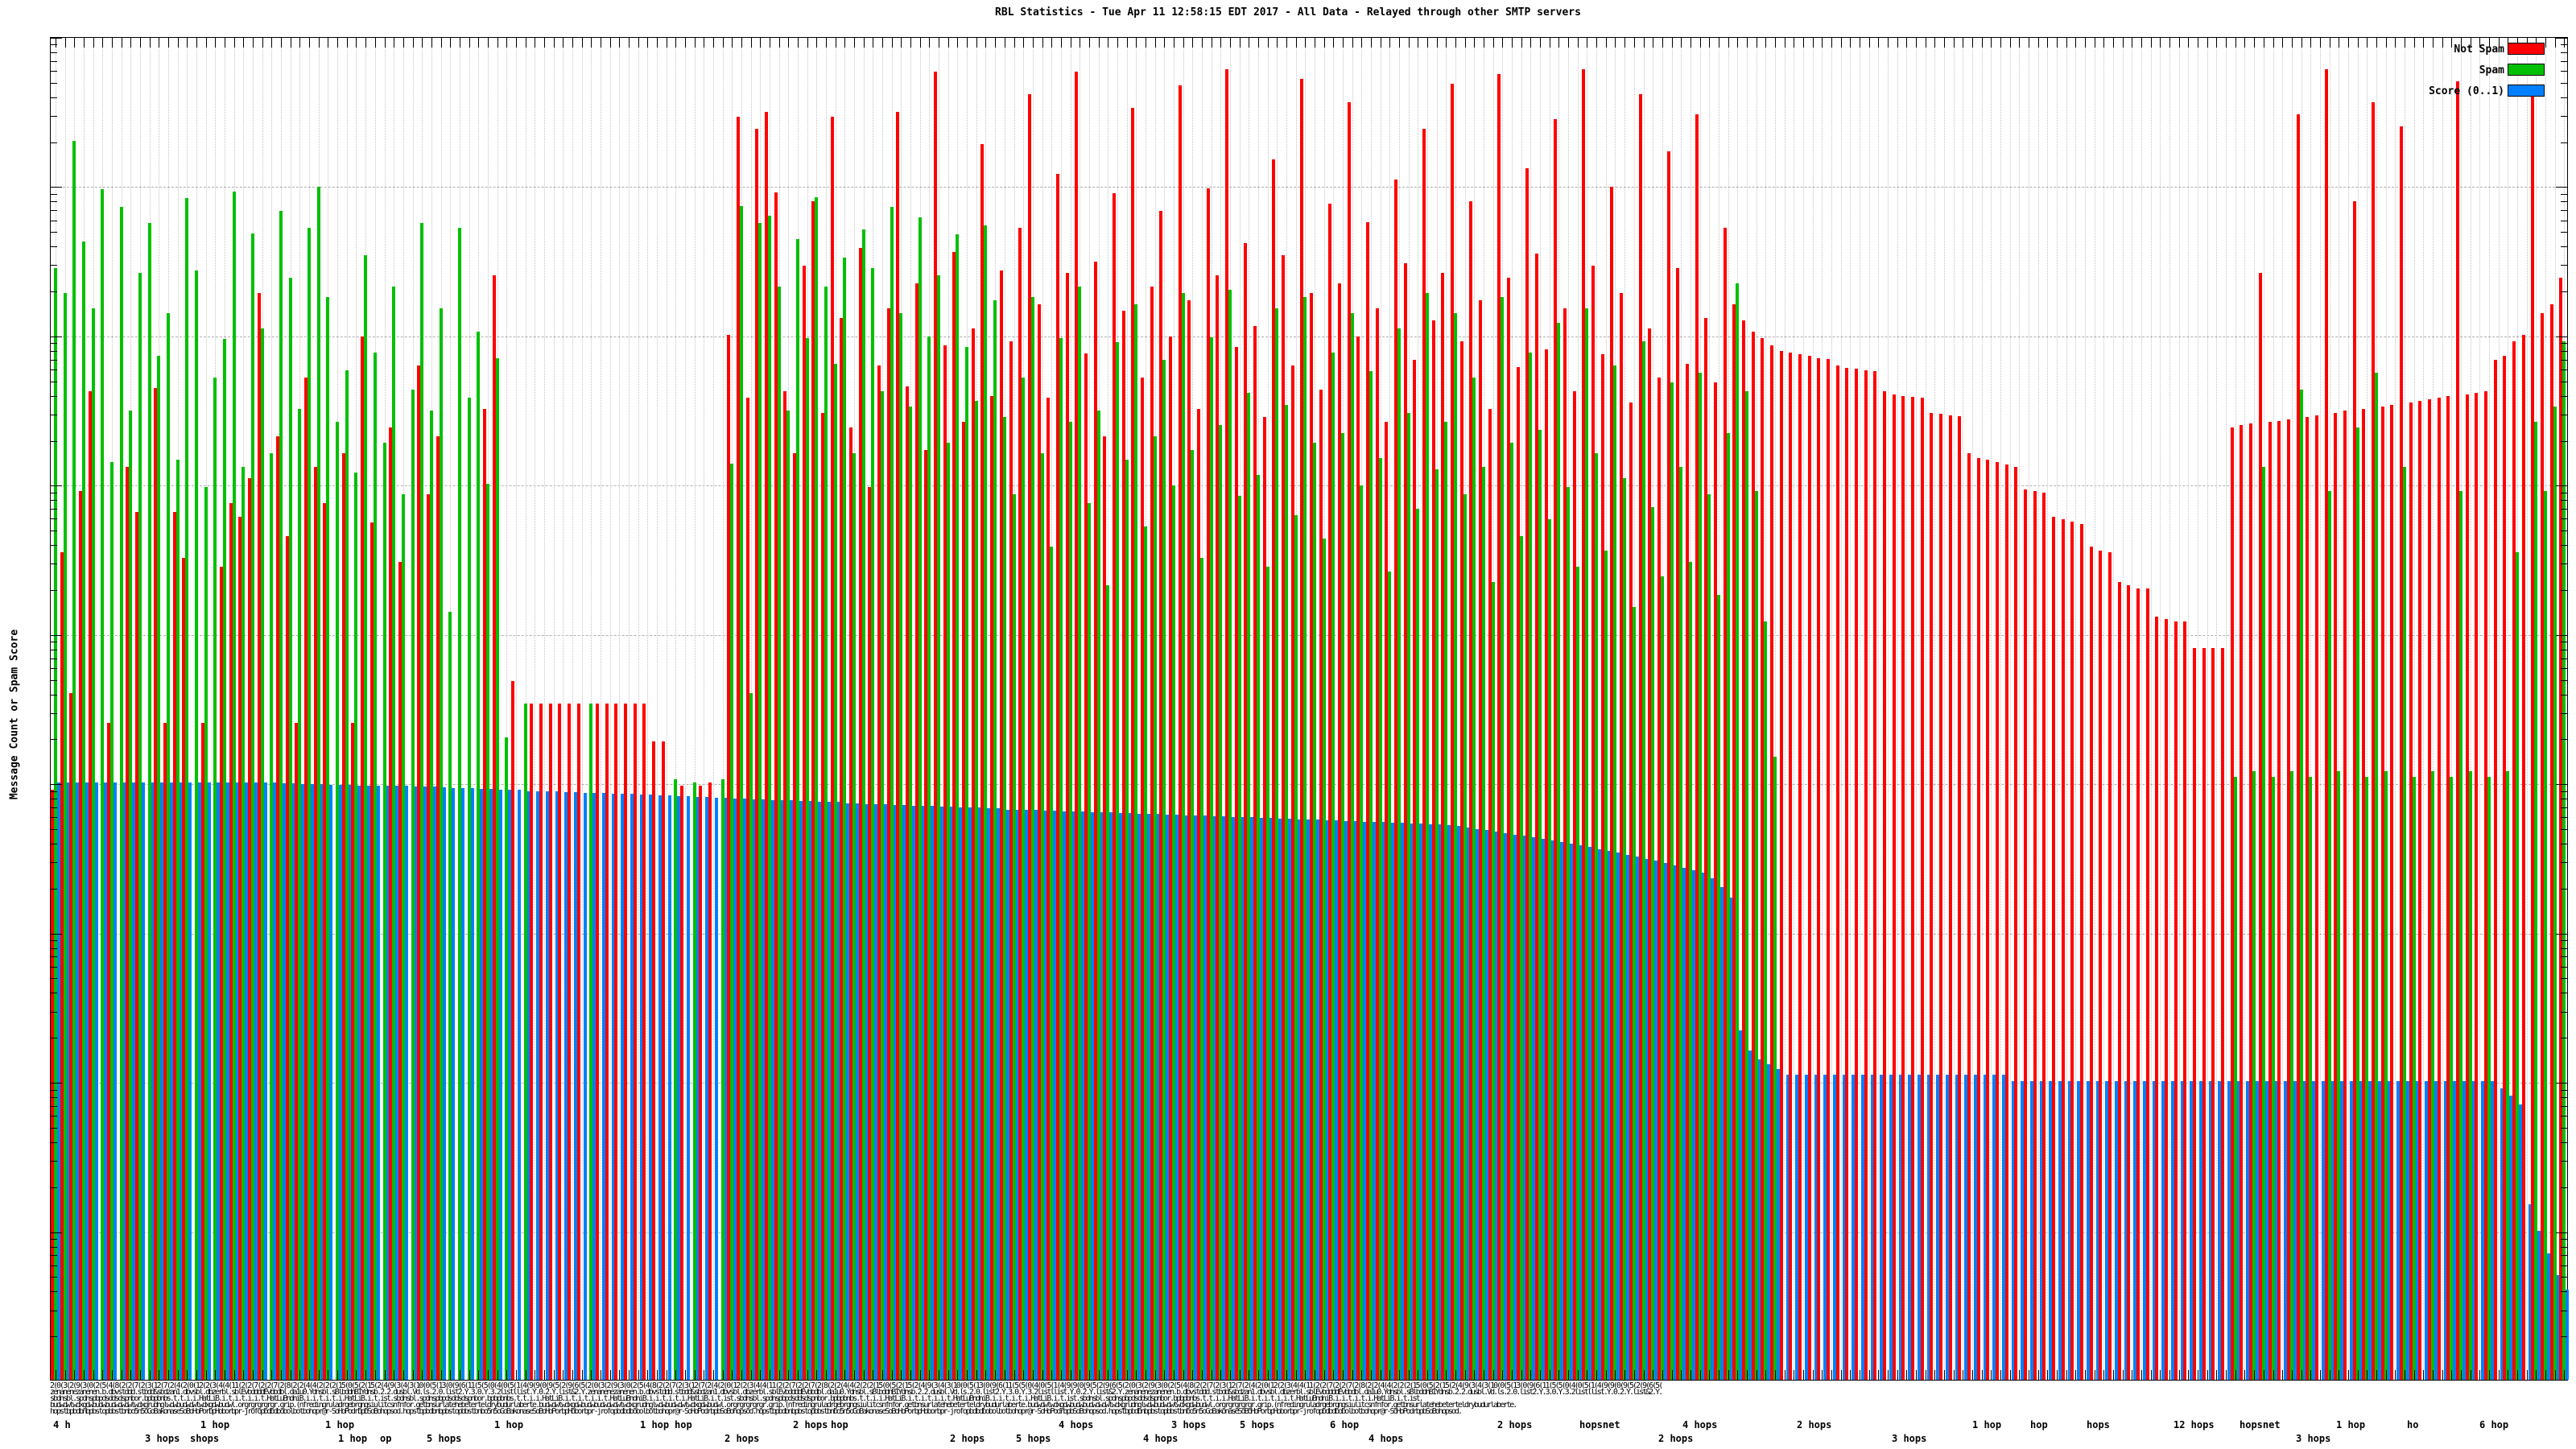 The width and height of the screenshot is (2576, 1449). What do you see at coordinates (2452, 70) in the screenshot?
I see `legend-row-spam: Spam` at bounding box center [2452, 70].